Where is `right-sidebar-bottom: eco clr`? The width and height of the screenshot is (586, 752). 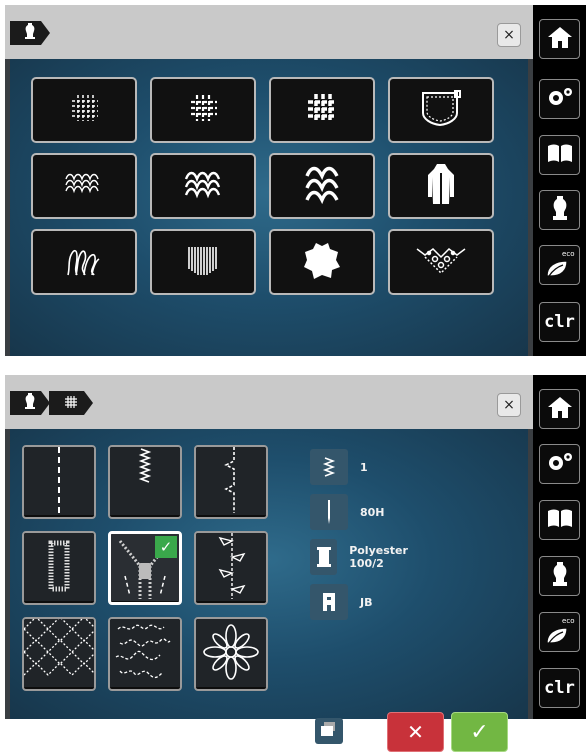
right-sidebar-bottom: eco clr is located at coordinates (559, 547).